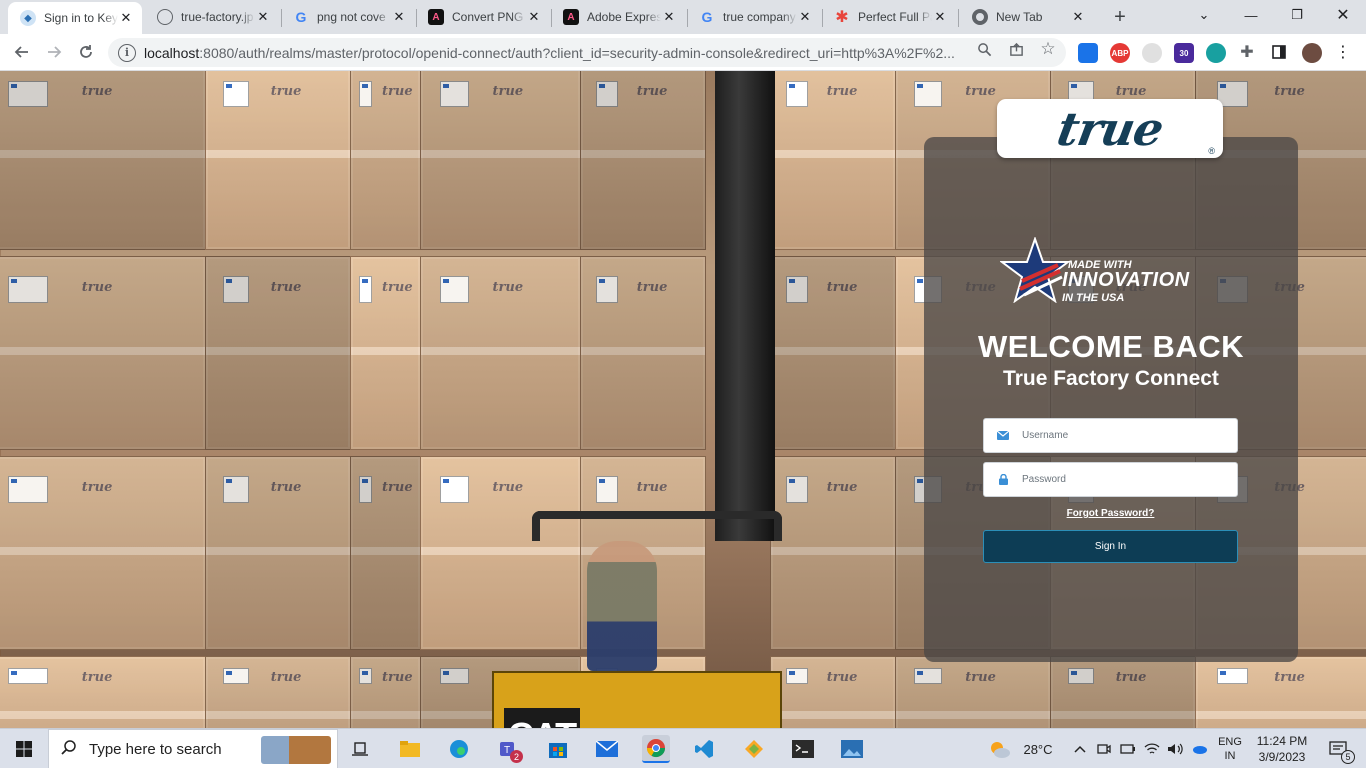  Describe the element at coordinates (1016, 49) in the screenshot. I see `share-icon` at that location.